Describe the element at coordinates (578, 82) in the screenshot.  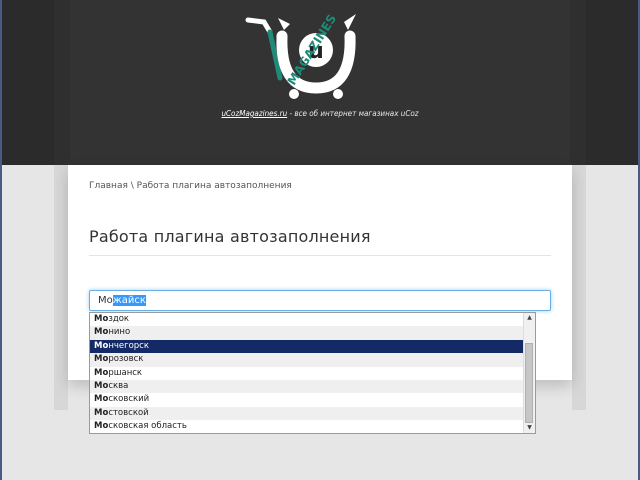
I see `header-shadow-right` at that location.